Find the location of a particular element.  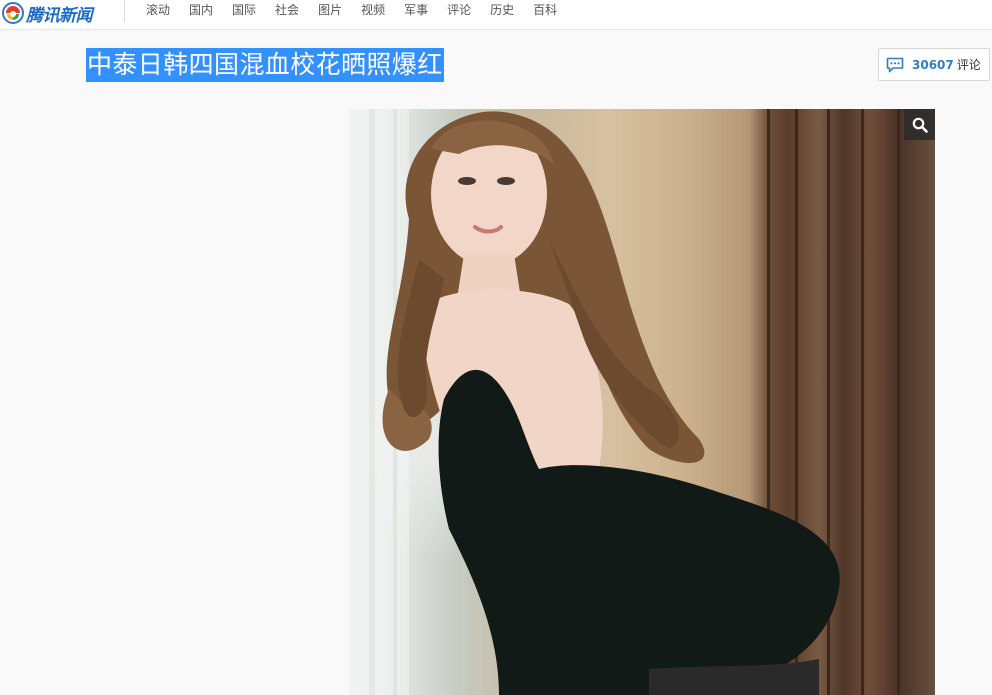

nav-item: 评论 is located at coordinates (459, 10).